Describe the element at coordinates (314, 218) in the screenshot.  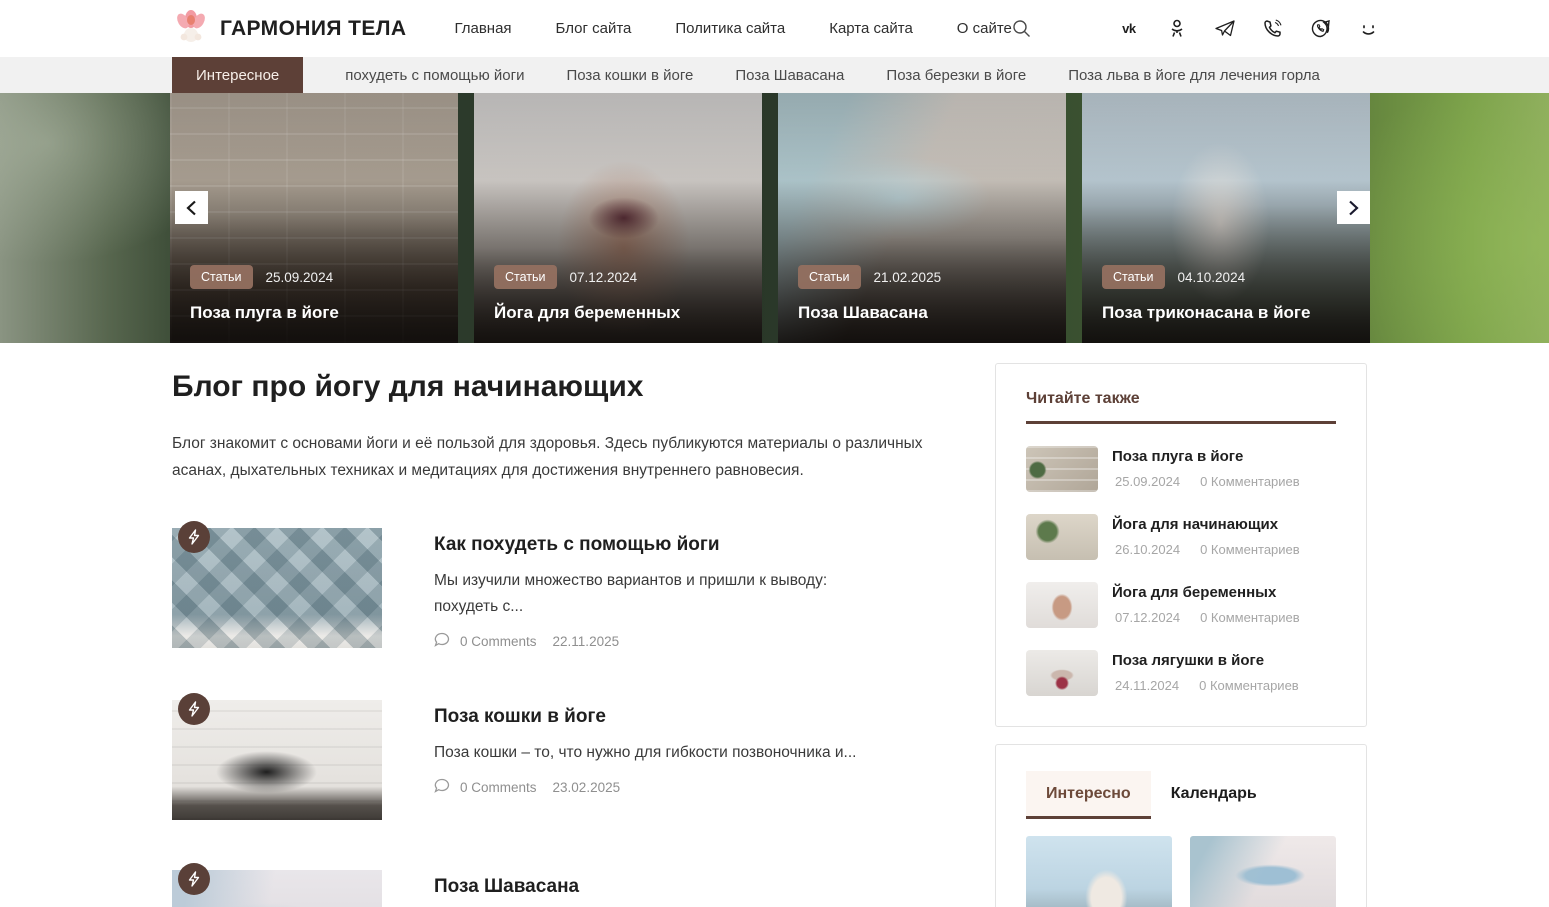
I see `carousel-slide: Статьи 25.09.2024 Поза плуга в йоге` at that location.